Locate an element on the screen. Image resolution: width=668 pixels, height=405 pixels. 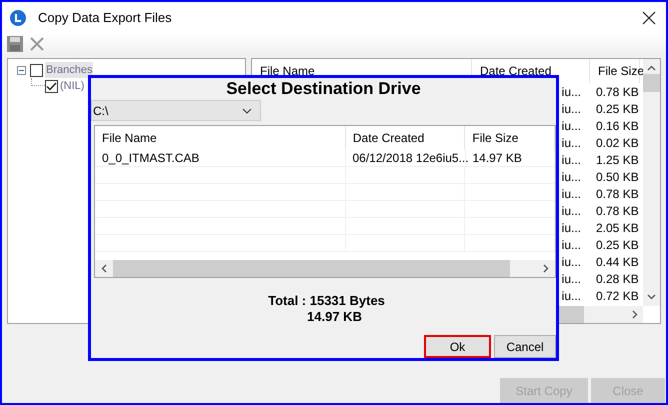
scroll-down-icon is located at coordinates (651, 297).